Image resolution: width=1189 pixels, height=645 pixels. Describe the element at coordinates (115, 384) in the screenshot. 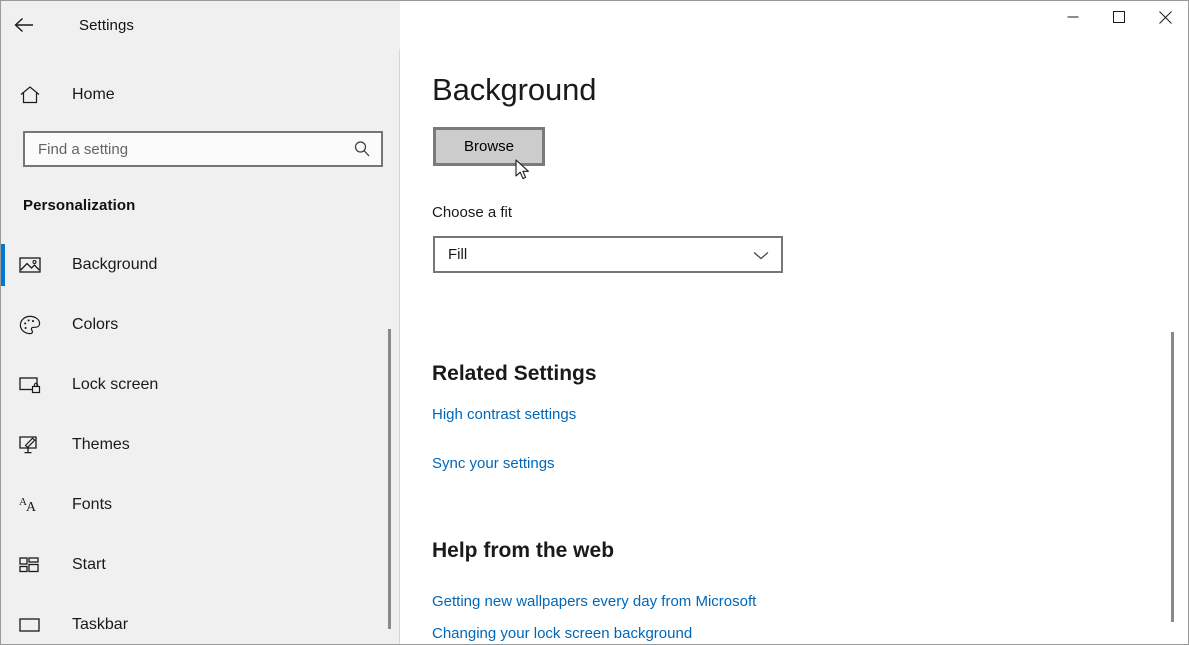

I see `sidebar-item-lock-screen-label: Lock screen` at that location.